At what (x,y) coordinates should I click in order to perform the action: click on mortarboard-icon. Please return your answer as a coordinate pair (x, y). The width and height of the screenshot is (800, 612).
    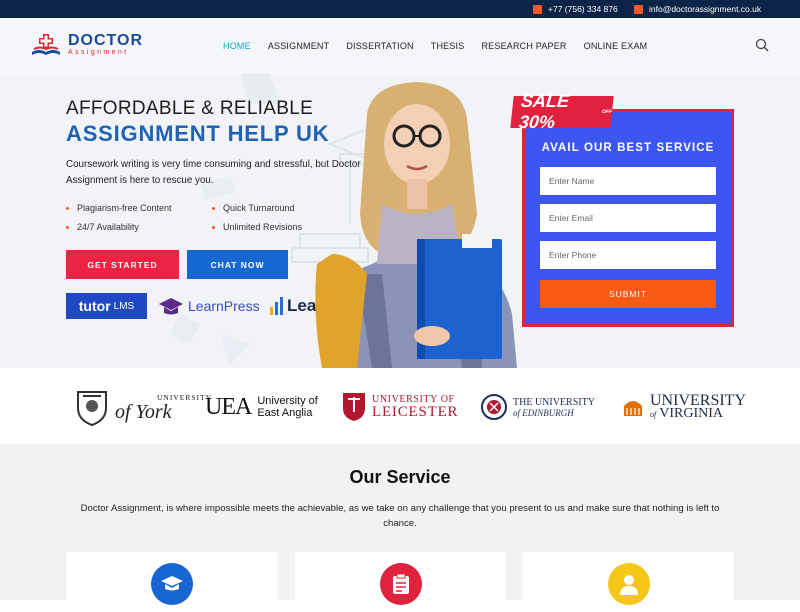
    Looking at the image, I should click on (171, 306).